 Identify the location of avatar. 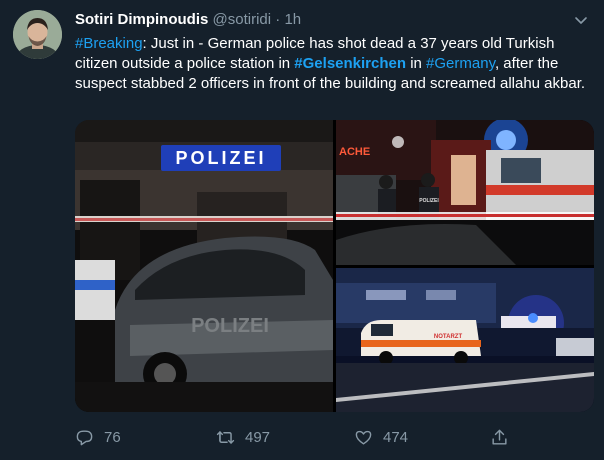
(37, 34).